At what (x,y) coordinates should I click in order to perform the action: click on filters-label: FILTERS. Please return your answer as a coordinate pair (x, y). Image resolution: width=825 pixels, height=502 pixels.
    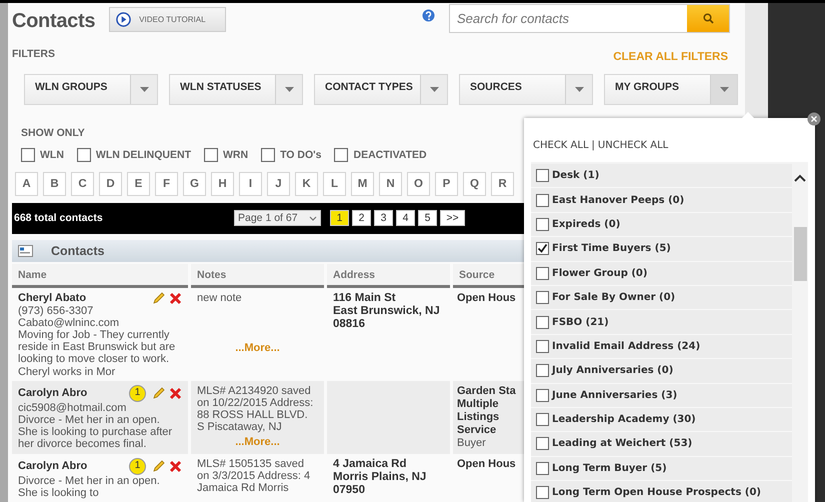
    Looking at the image, I should click on (33, 54).